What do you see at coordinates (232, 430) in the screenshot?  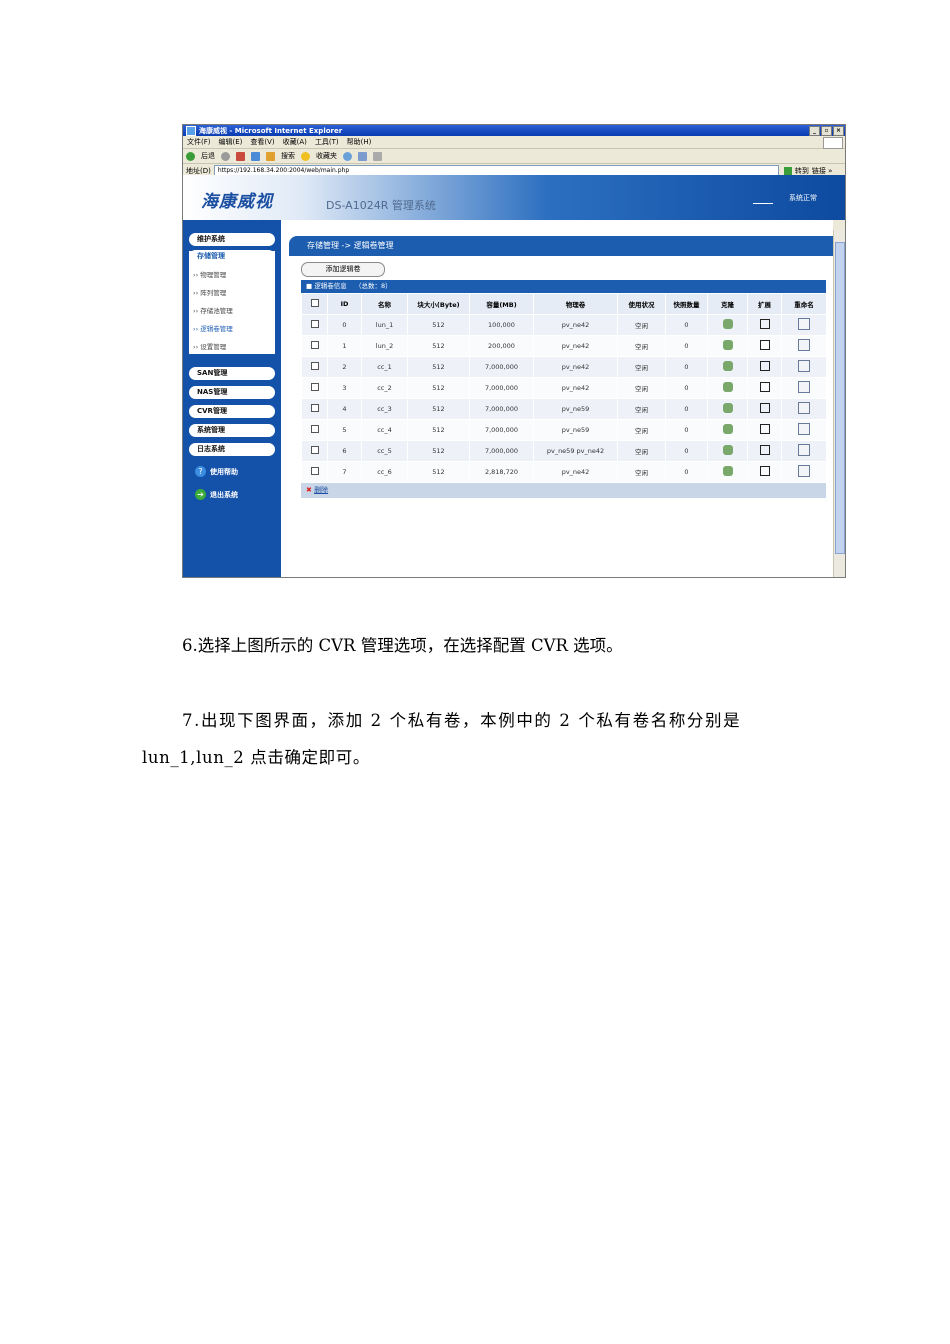 I see `sidebar-item-system: 系统管理` at bounding box center [232, 430].